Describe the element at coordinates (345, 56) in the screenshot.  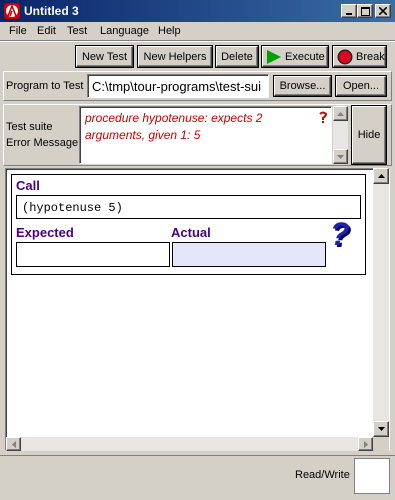
I see `stop-icon` at that location.